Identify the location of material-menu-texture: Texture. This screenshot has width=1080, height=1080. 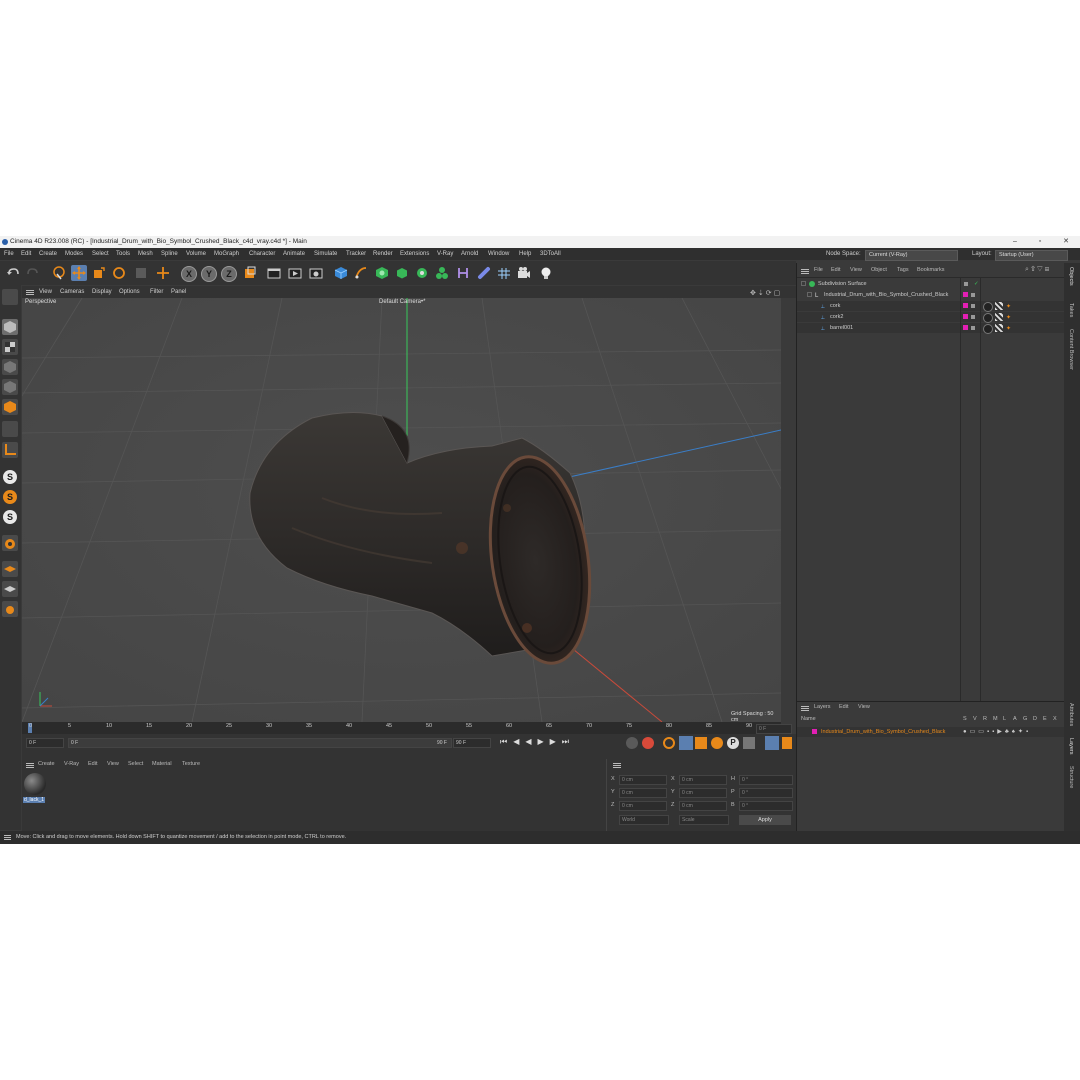
(191, 764).